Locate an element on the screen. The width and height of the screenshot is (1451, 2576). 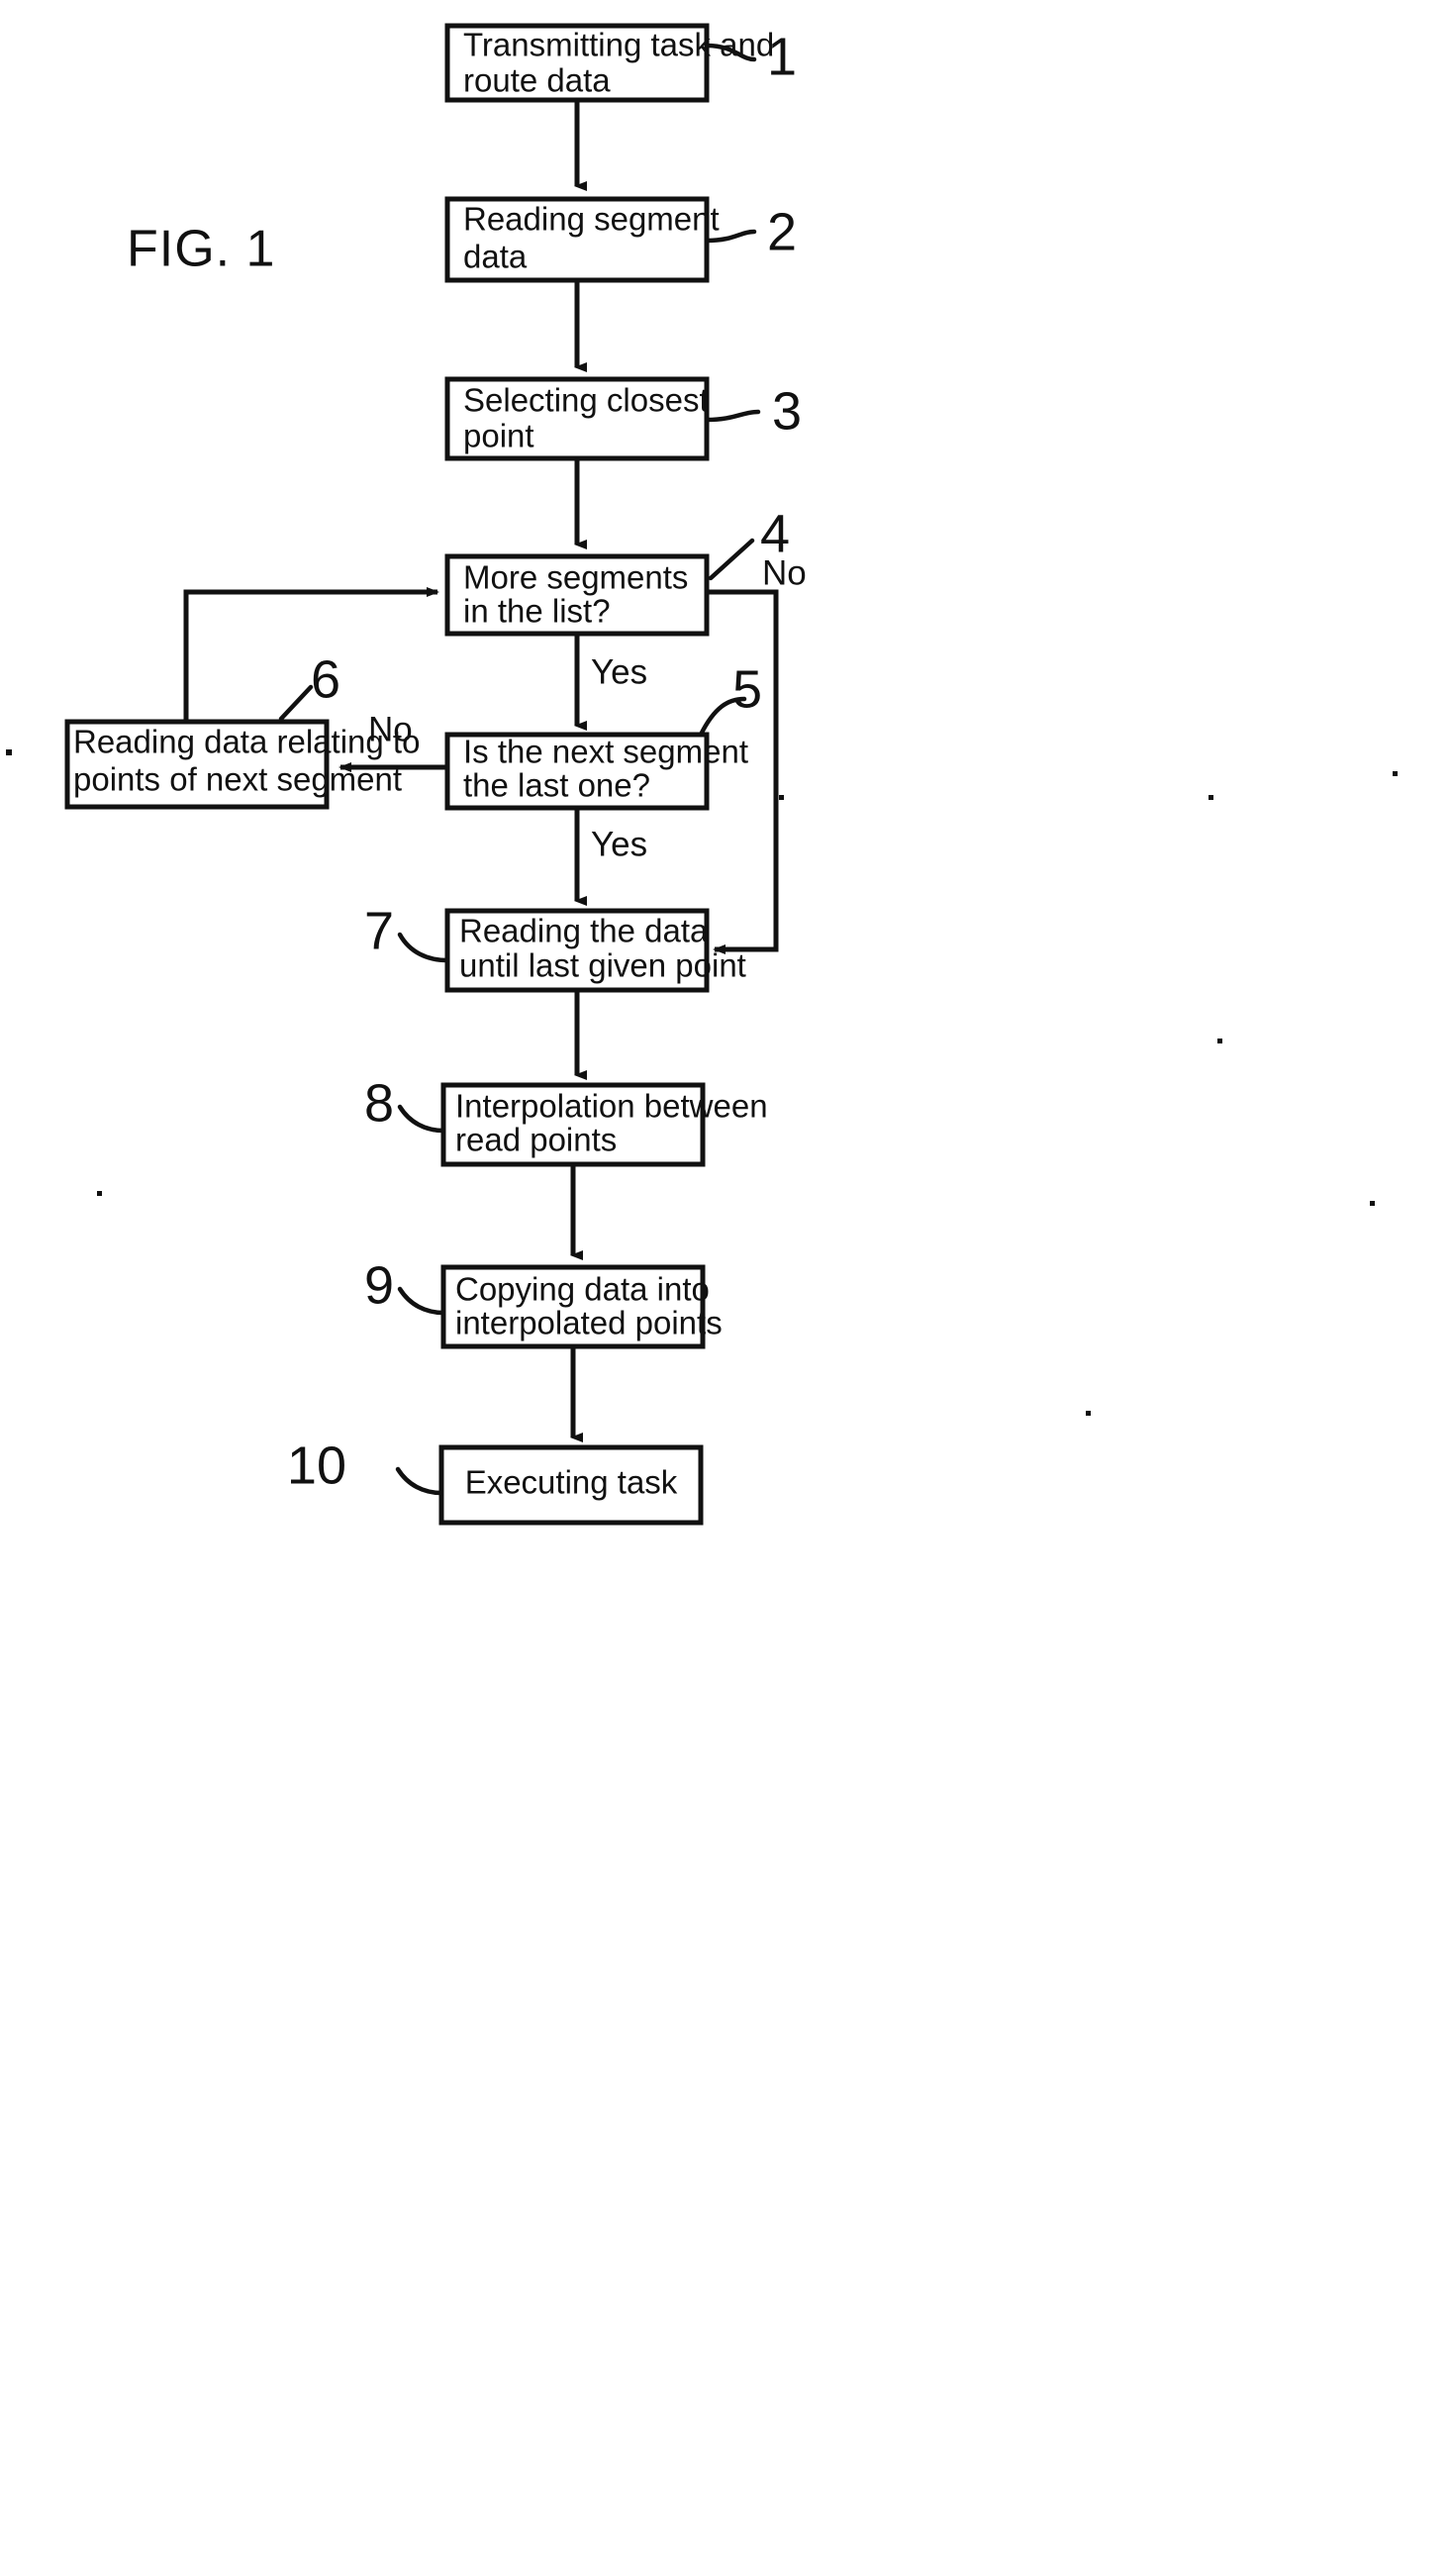
edge-label-yes-from-4: Yes is located at coordinates (619, 672).